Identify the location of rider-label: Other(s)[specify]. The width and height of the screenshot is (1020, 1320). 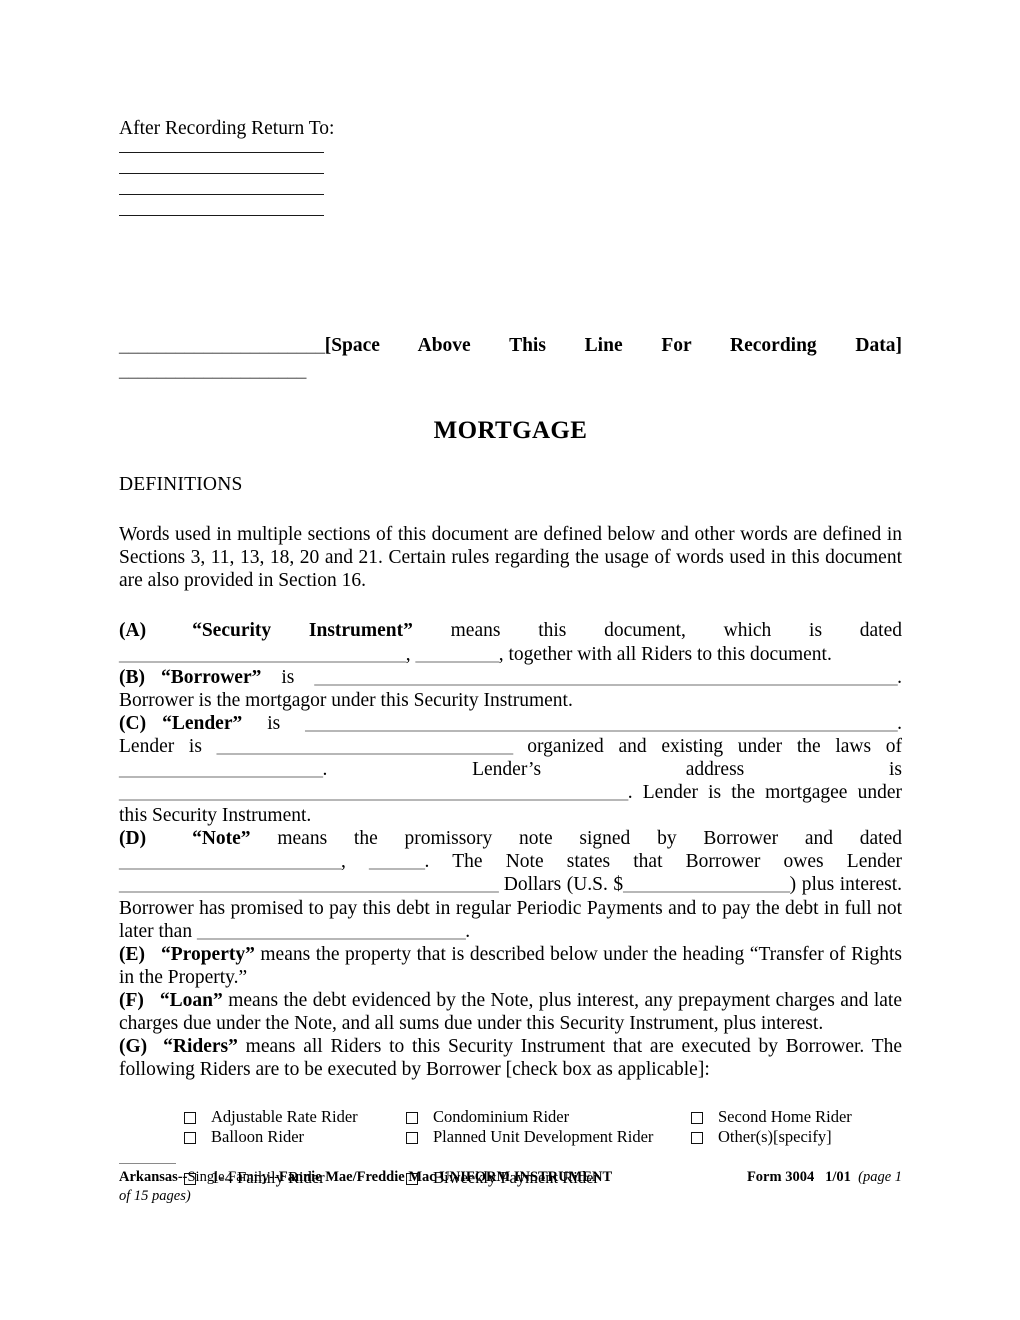
(775, 1136).